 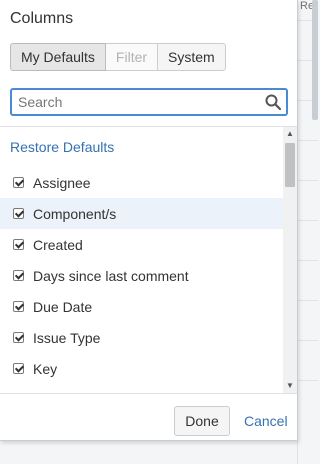 I want to click on list-item: Issue Type, so click(x=141, y=337).